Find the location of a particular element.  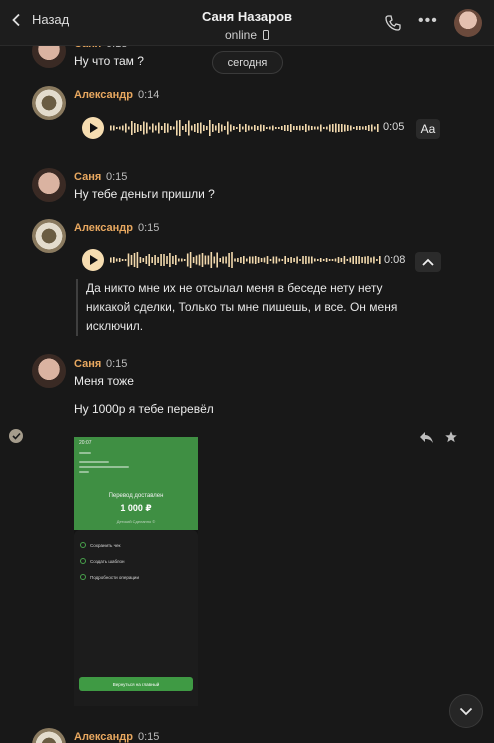

scroll-down-button is located at coordinates (466, 711).